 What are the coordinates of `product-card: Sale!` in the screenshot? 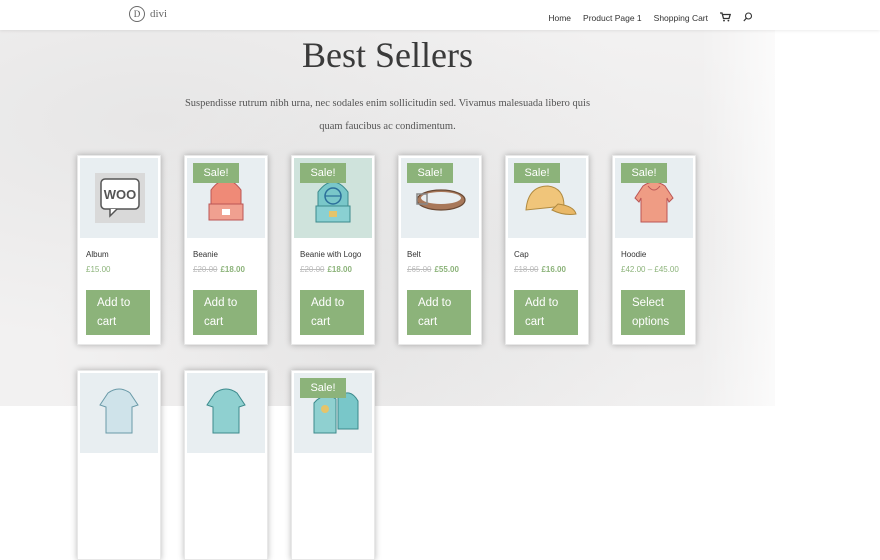 It's located at (333, 465).